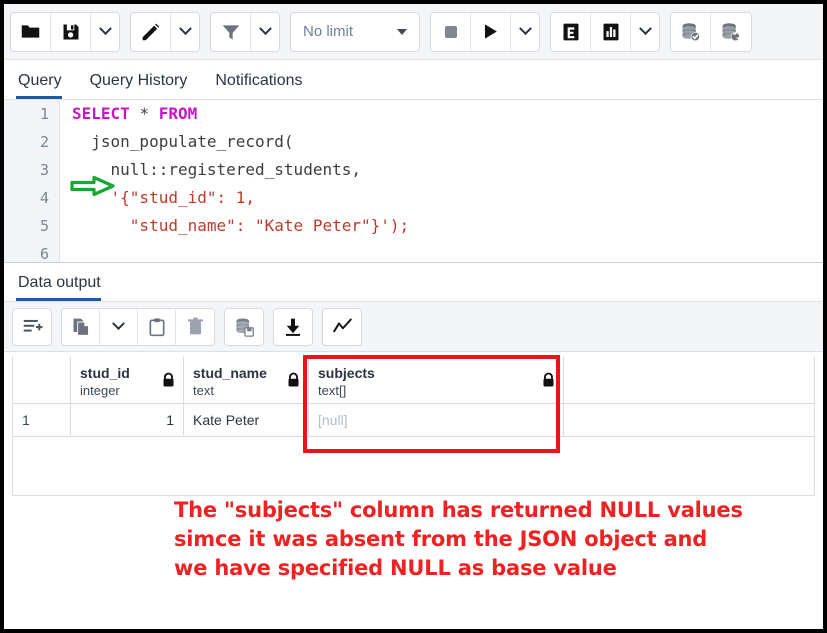  I want to click on edit-options-dropdown, so click(185, 31).